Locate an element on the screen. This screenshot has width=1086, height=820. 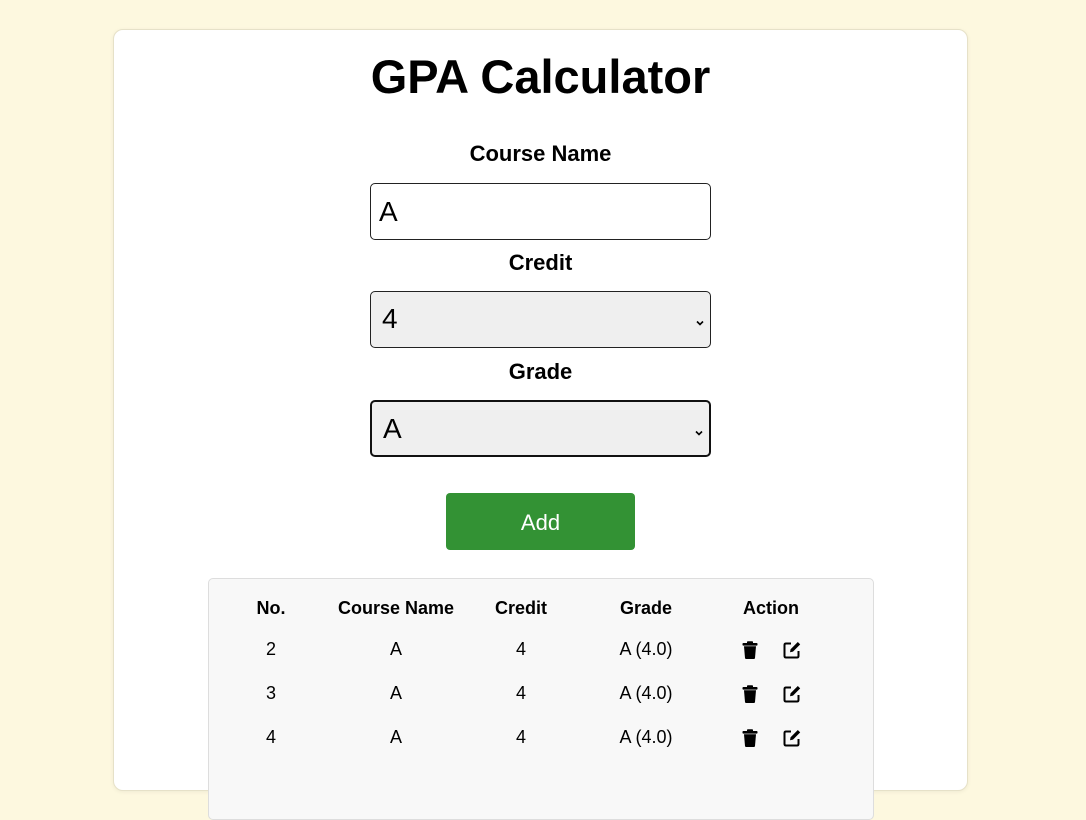
table-row: 3 A 4 A (4.0) is located at coordinates (521, 693).